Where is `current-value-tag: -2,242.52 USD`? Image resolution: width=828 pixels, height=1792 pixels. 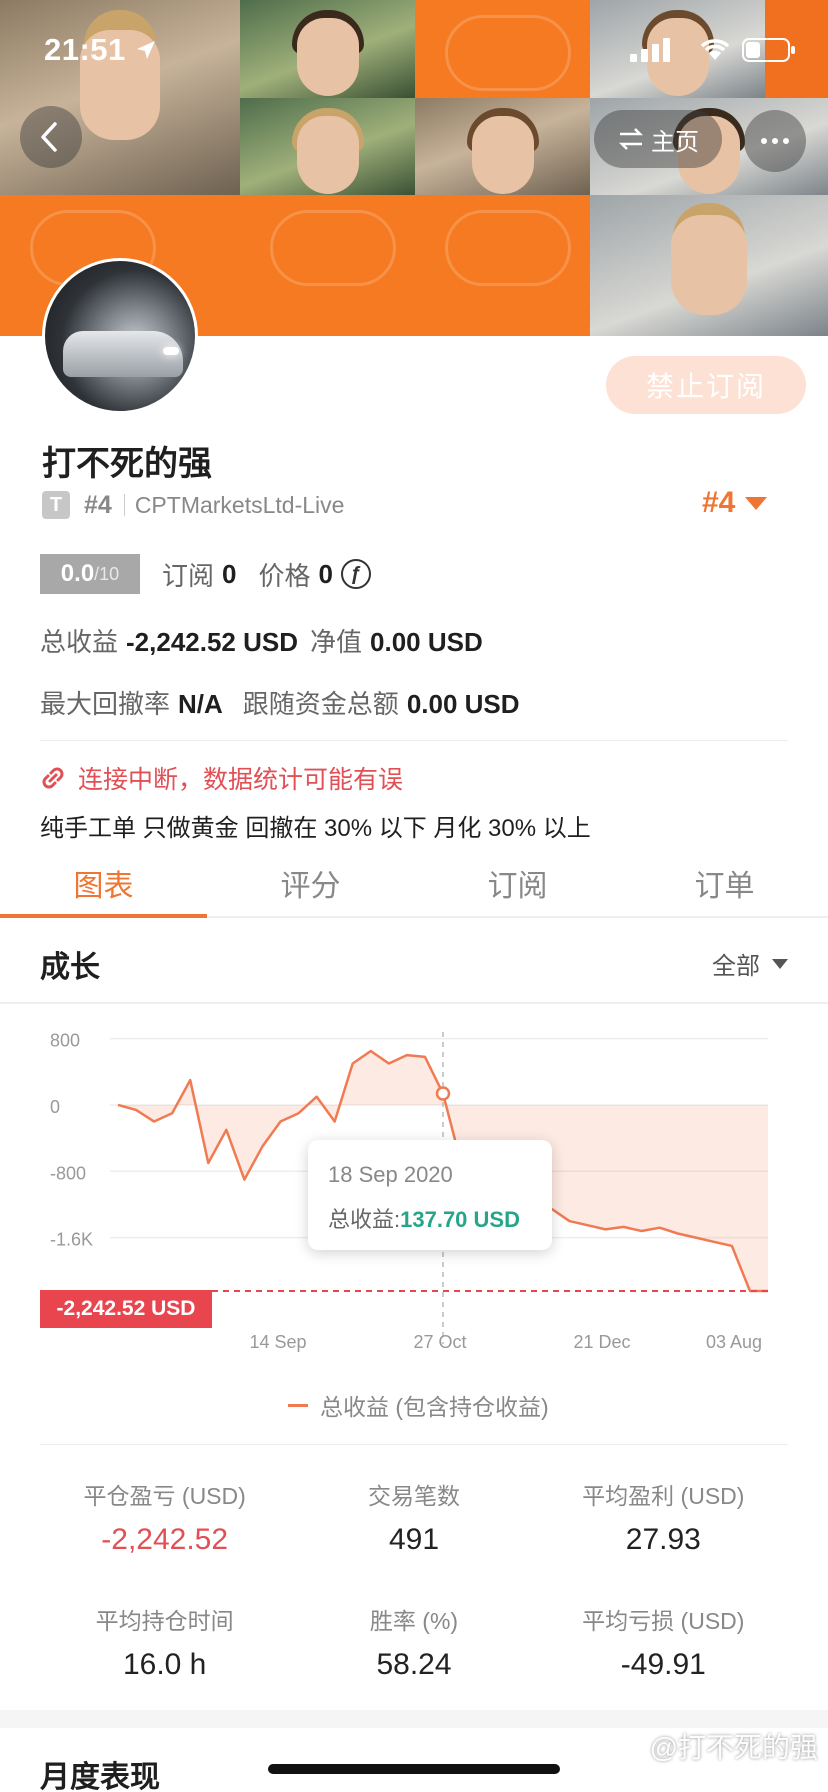
current-value-tag: -2,242.52 USD is located at coordinates (126, 1309).